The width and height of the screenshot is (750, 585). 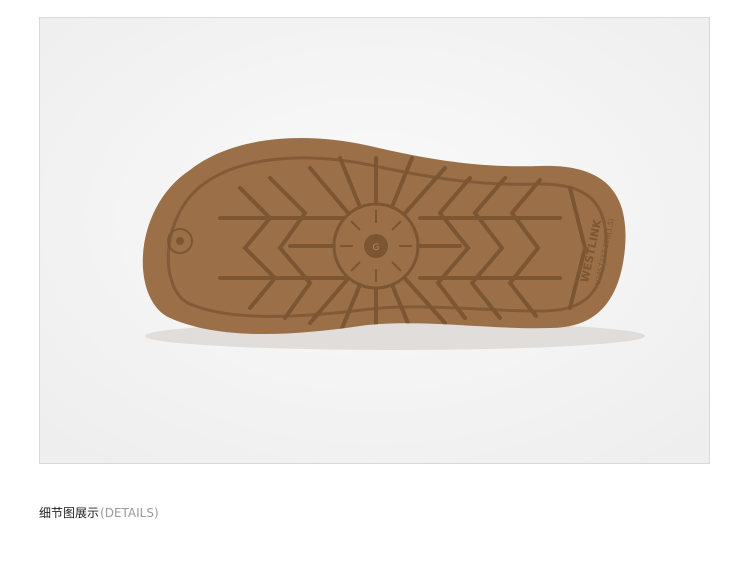 I want to click on caption-chinese: 细节图展示, so click(x=69, y=513).